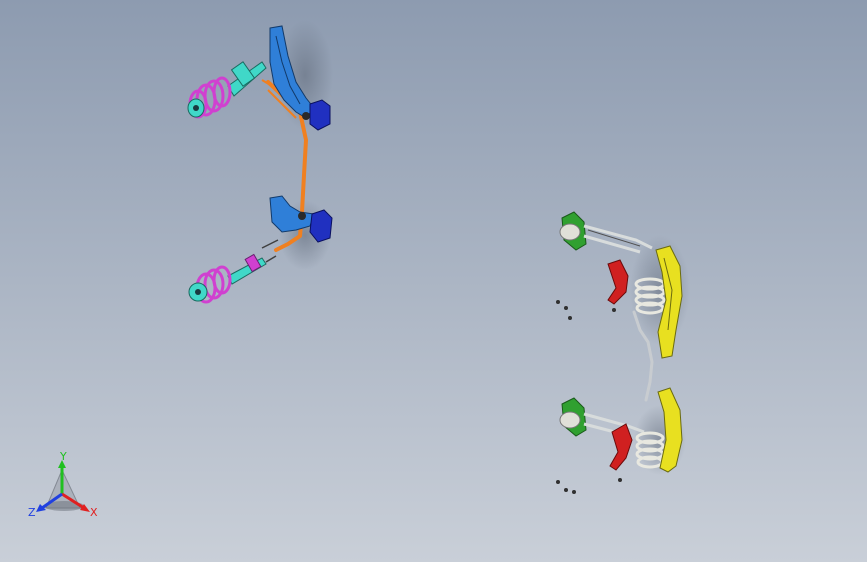 This screenshot has width=867, height=562. I want to click on front-upper-strut, so click(227, 90).